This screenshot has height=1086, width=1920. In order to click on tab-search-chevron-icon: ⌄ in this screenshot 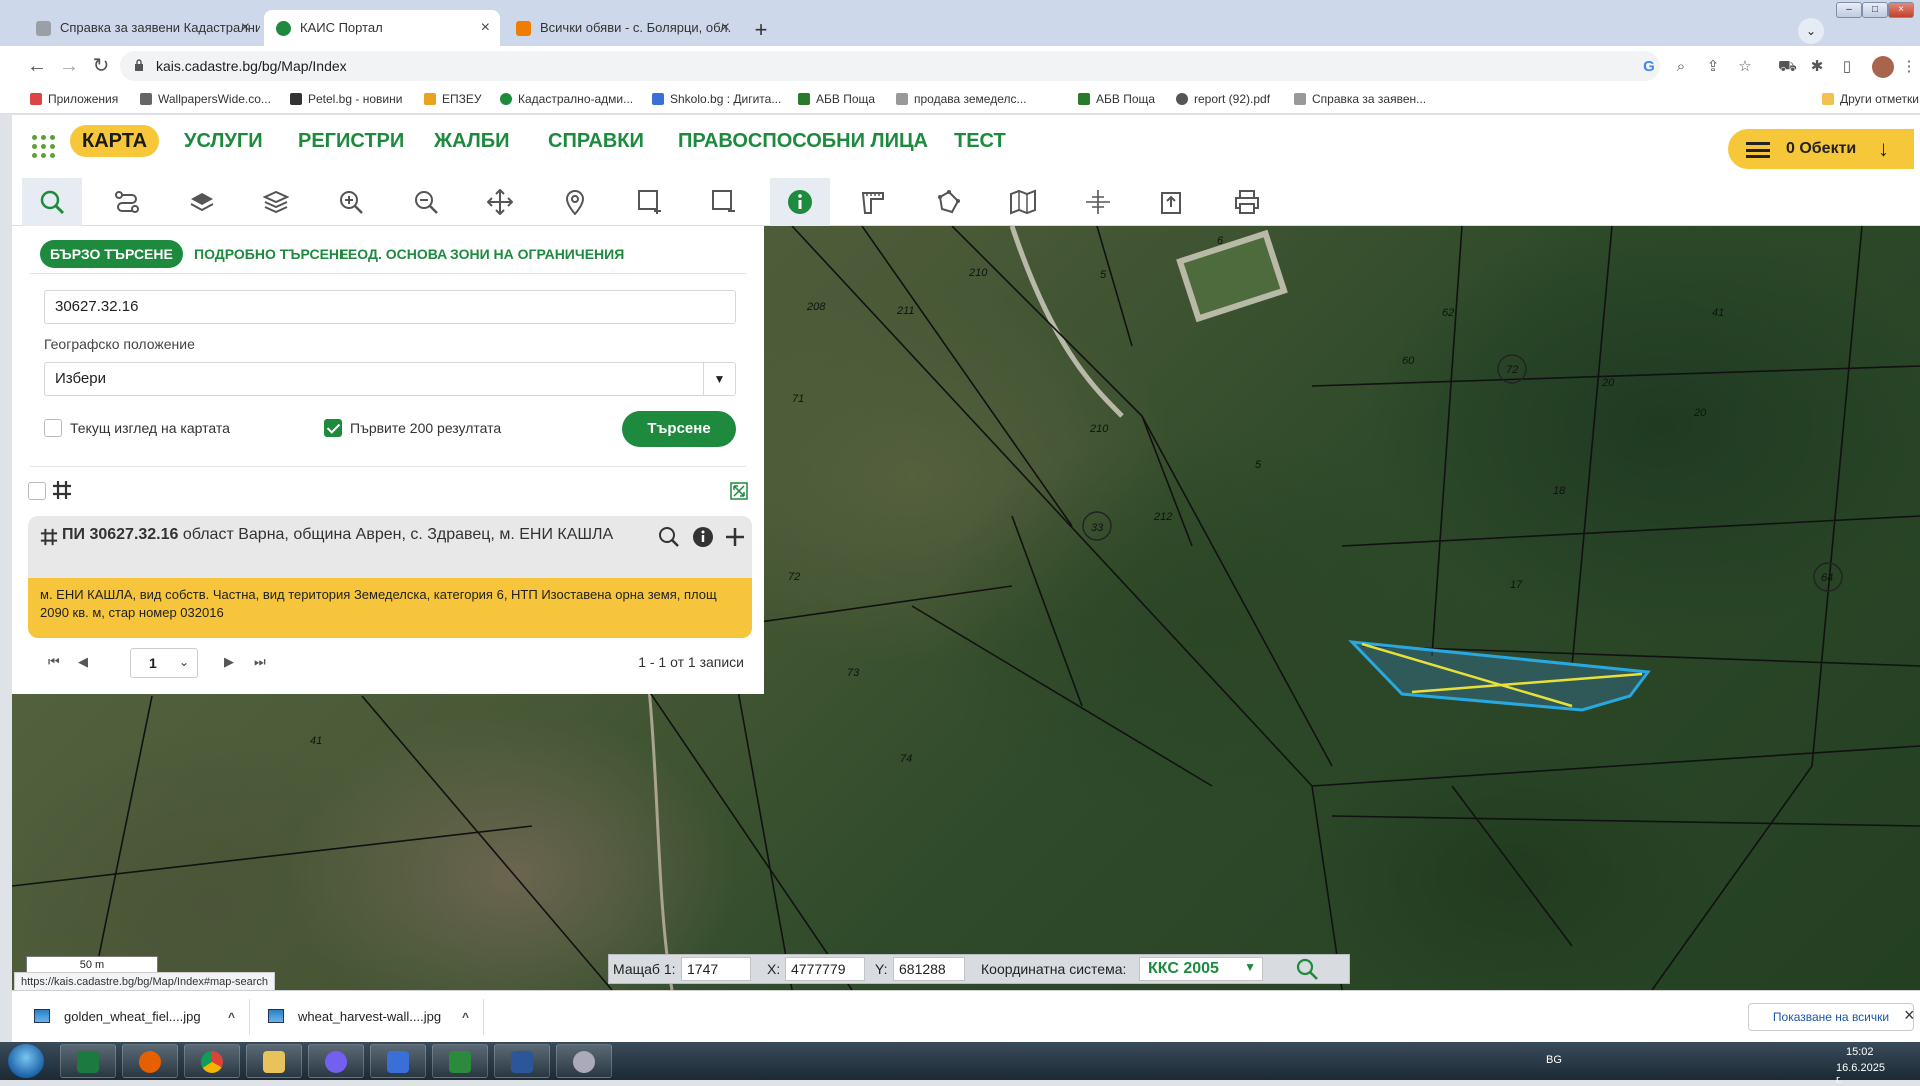, I will do `click(1811, 31)`.